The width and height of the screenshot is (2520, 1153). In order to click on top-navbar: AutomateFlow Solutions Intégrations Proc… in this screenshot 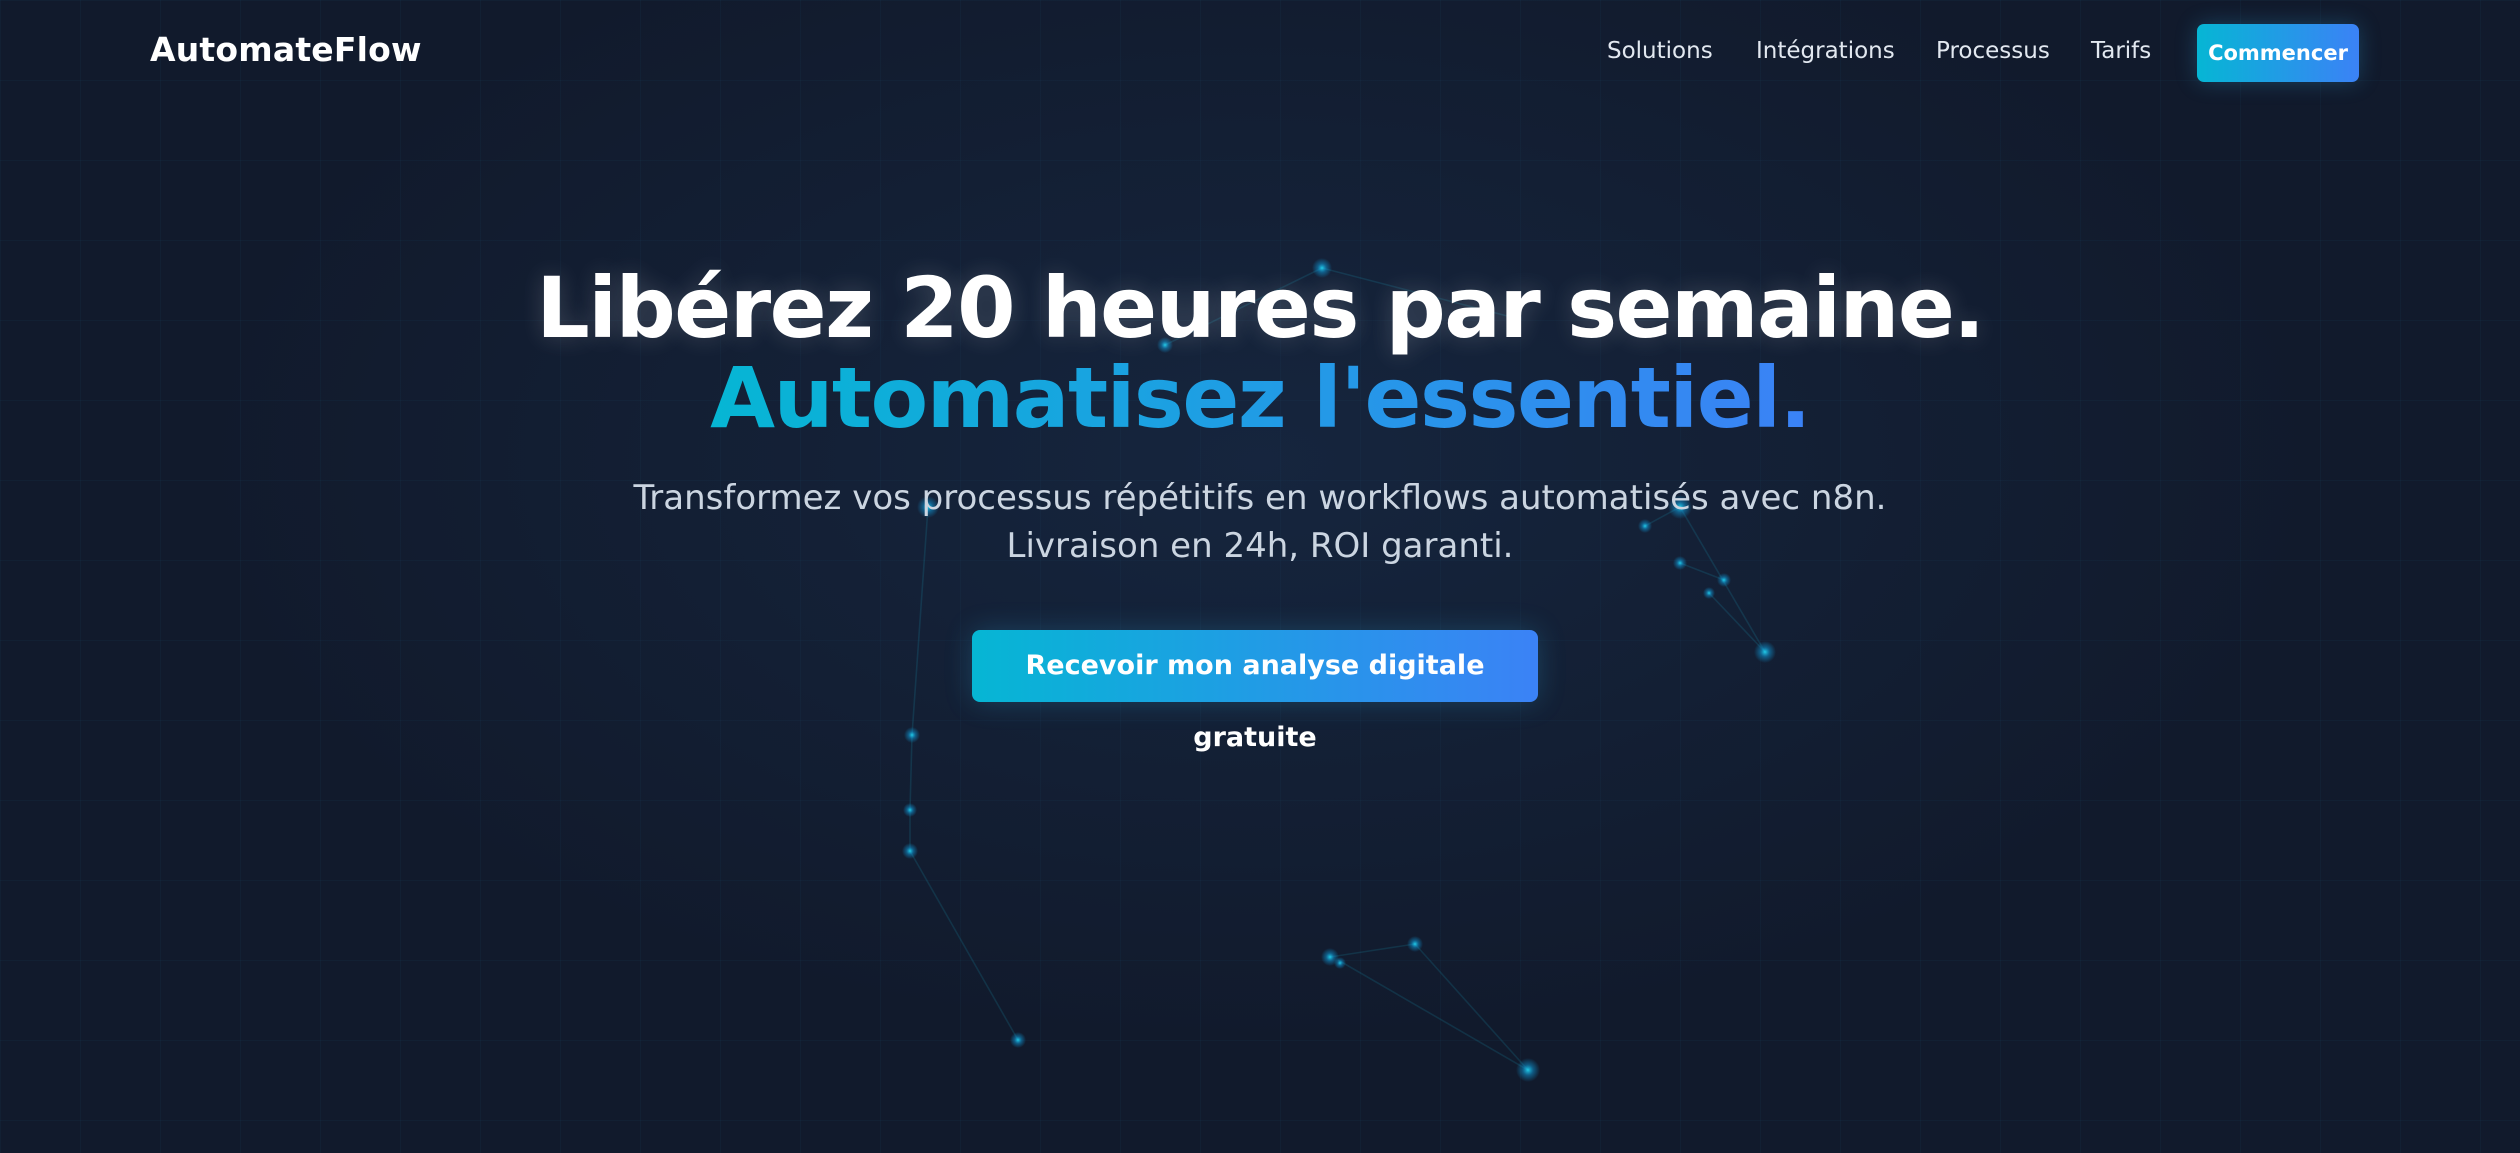, I will do `click(1260, 55)`.